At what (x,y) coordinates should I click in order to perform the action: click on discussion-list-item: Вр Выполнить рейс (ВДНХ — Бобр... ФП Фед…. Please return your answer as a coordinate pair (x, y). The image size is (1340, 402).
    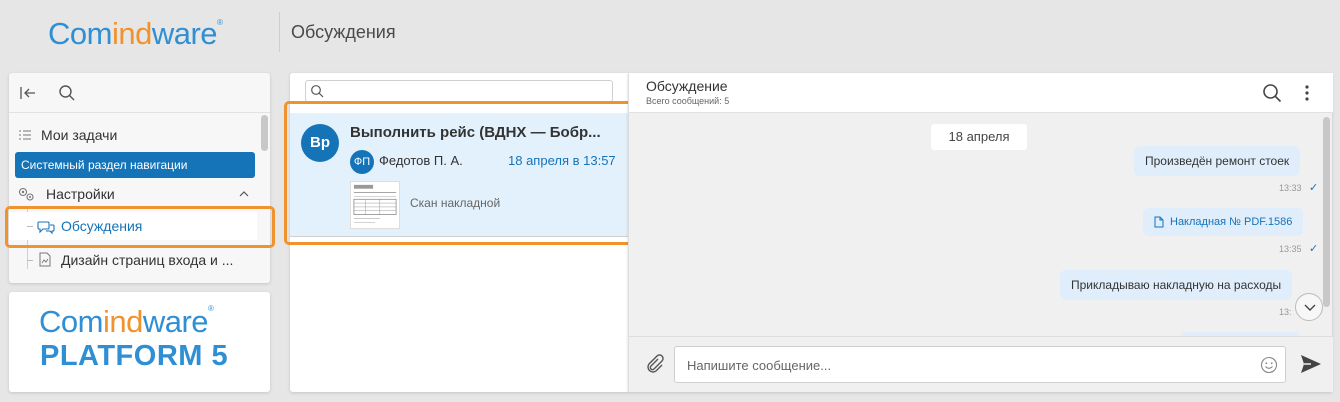
    Looking at the image, I should click on (459, 175).